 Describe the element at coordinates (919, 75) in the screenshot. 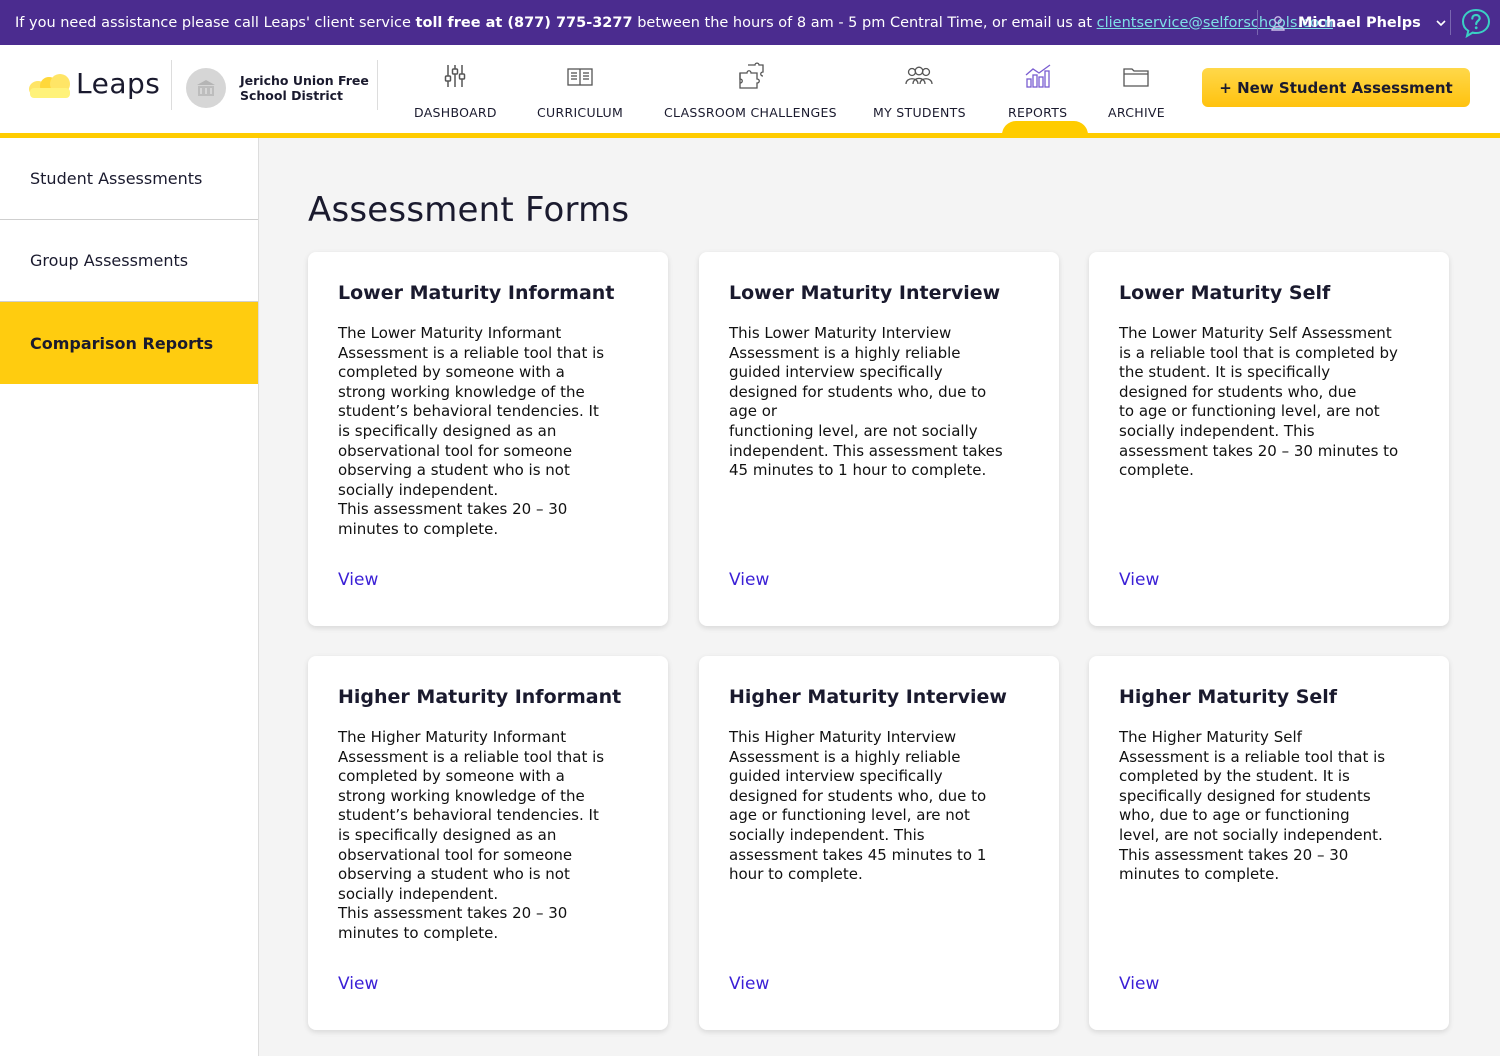

I see `people-icon` at that location.